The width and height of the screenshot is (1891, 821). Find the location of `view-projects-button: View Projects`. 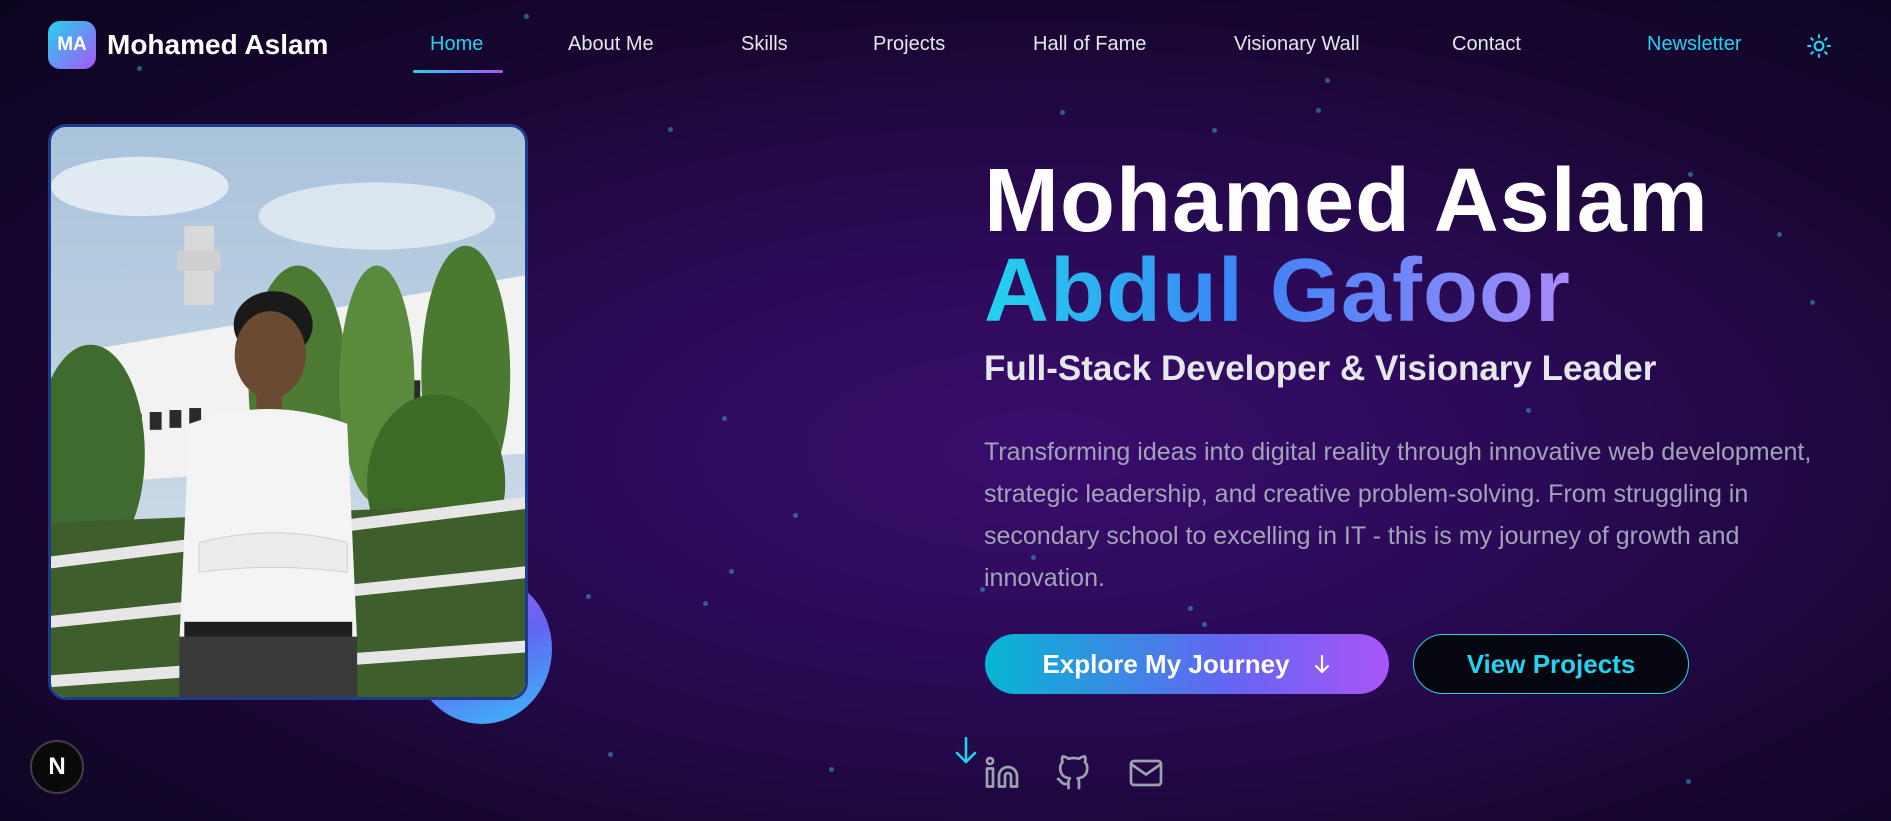

view-projects-button: View Projects is located at coordinates (1551, 664).